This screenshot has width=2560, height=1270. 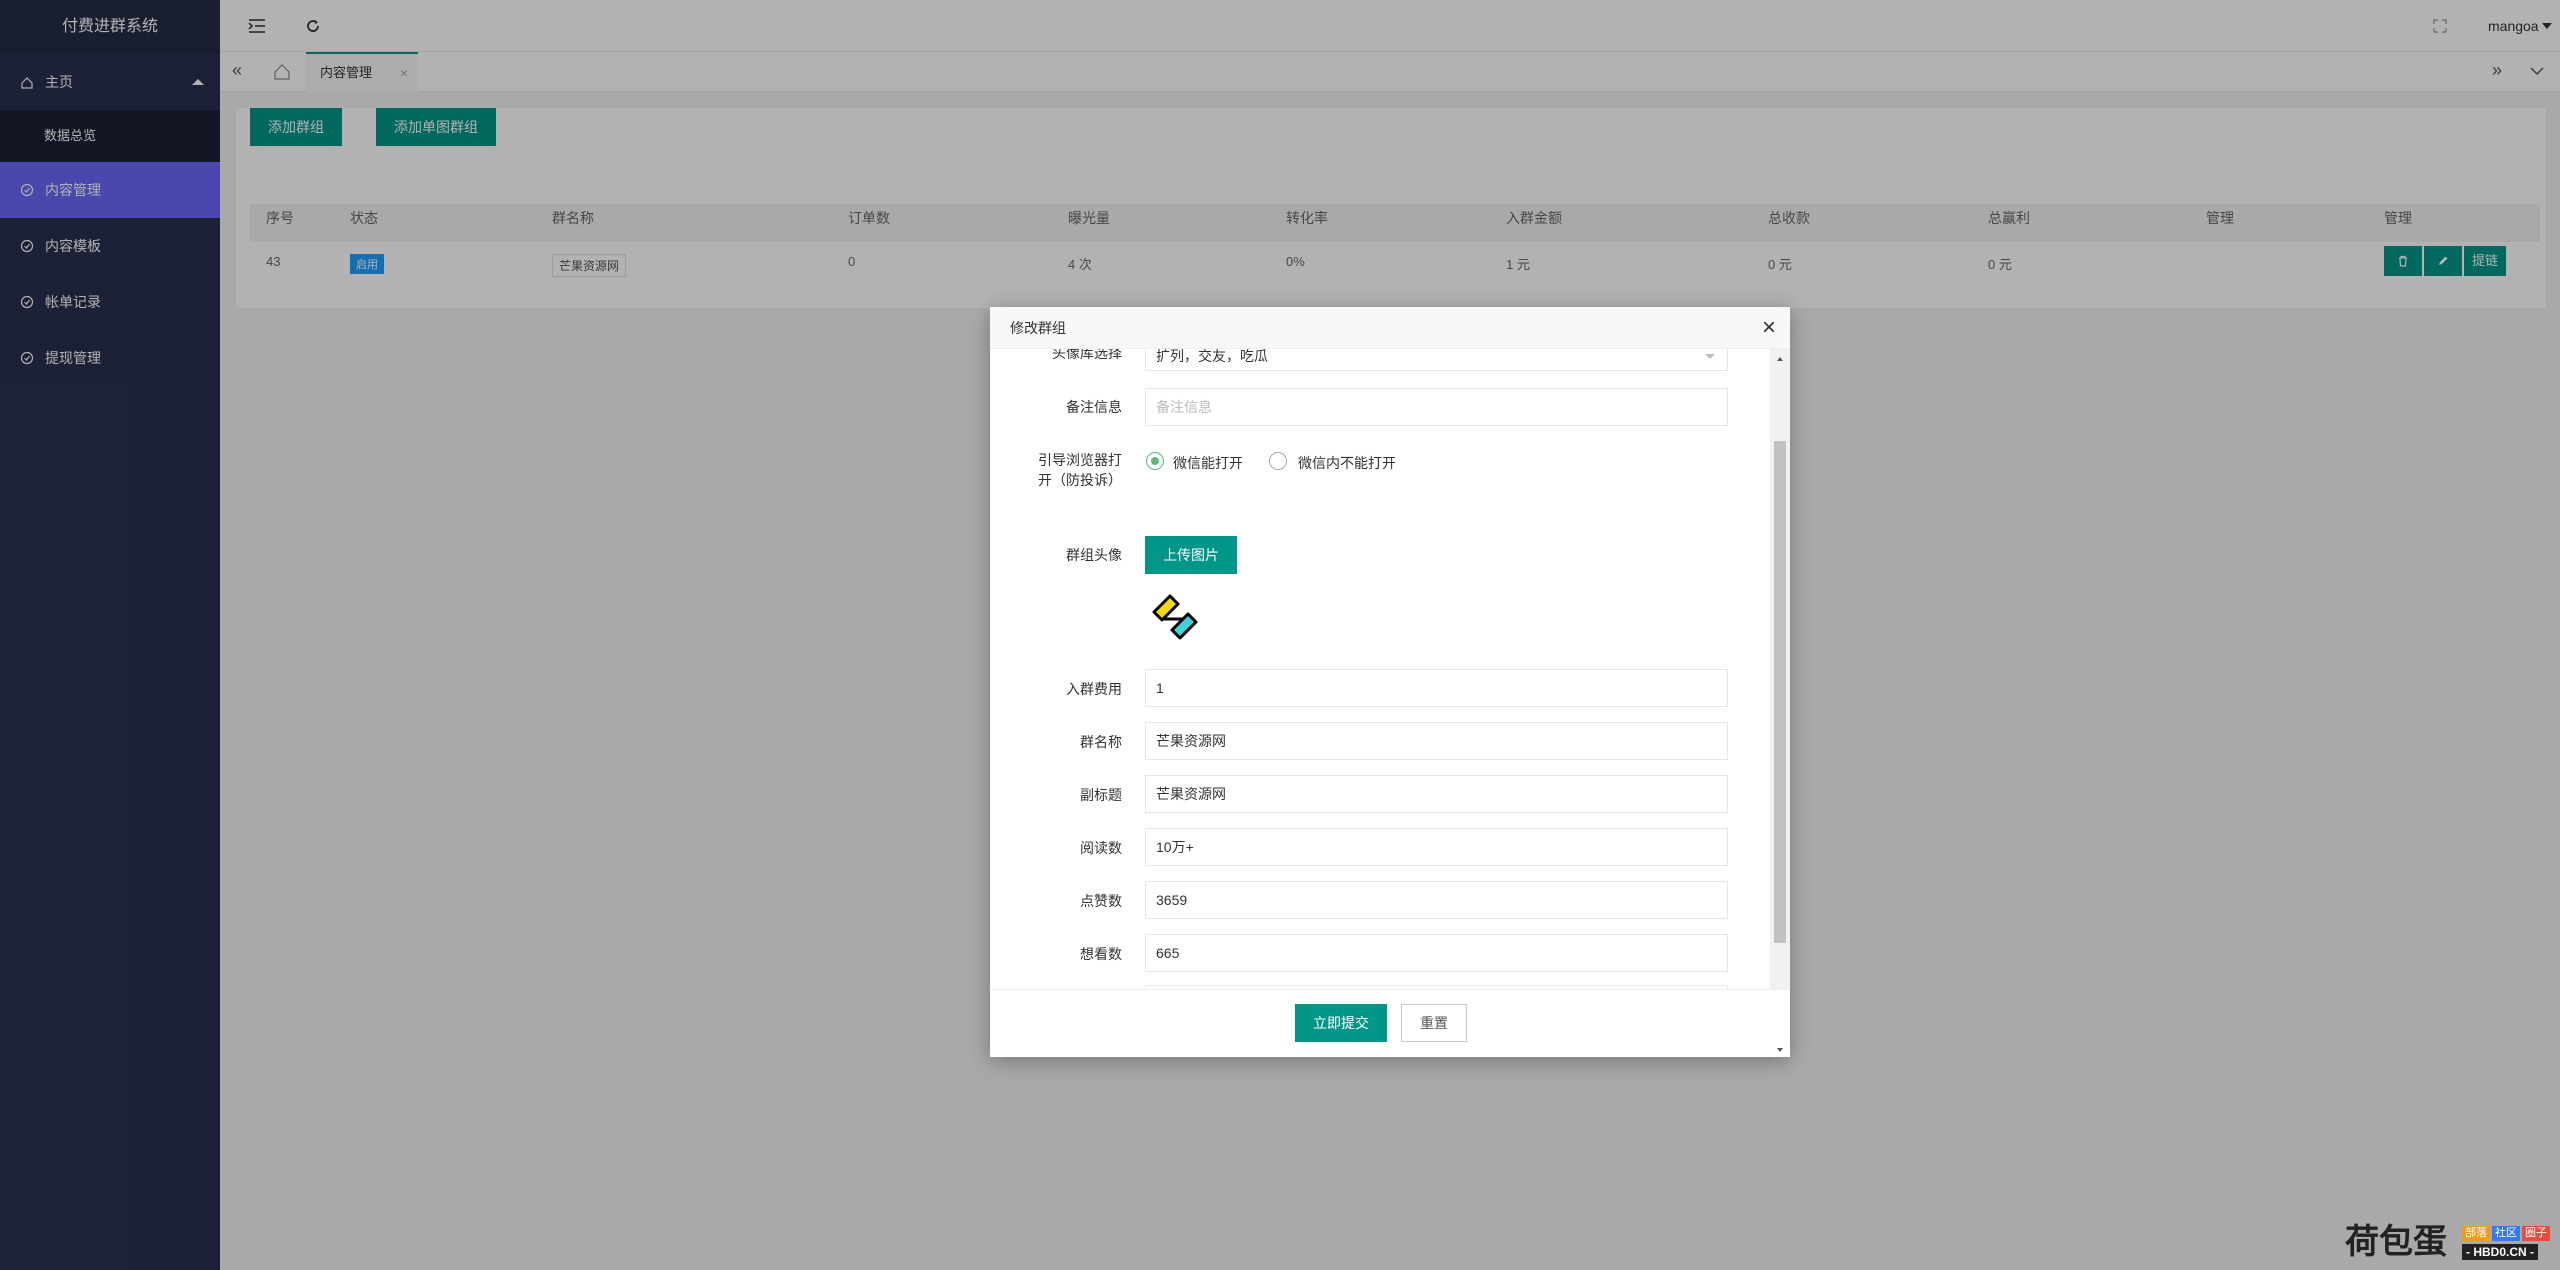 What do you see at coordinates (2536, 1233) in the screenshot?
I see `watermark-tag: 圈子` at bounding box center [2536, 1233].